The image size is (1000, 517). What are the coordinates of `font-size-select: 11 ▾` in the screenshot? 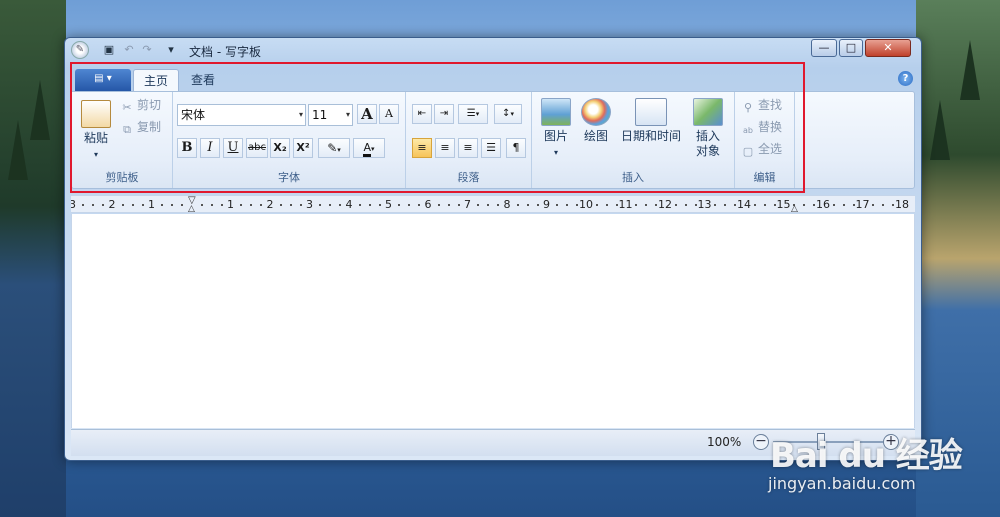 It's located at (330, 115).